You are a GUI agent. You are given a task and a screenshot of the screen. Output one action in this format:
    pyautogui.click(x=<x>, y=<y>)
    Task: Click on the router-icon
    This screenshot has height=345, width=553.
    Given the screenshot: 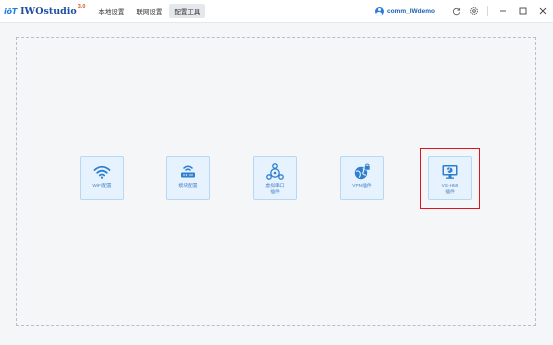 What is the action you would take?
    pyautogui.click(x=188, y=172)
    